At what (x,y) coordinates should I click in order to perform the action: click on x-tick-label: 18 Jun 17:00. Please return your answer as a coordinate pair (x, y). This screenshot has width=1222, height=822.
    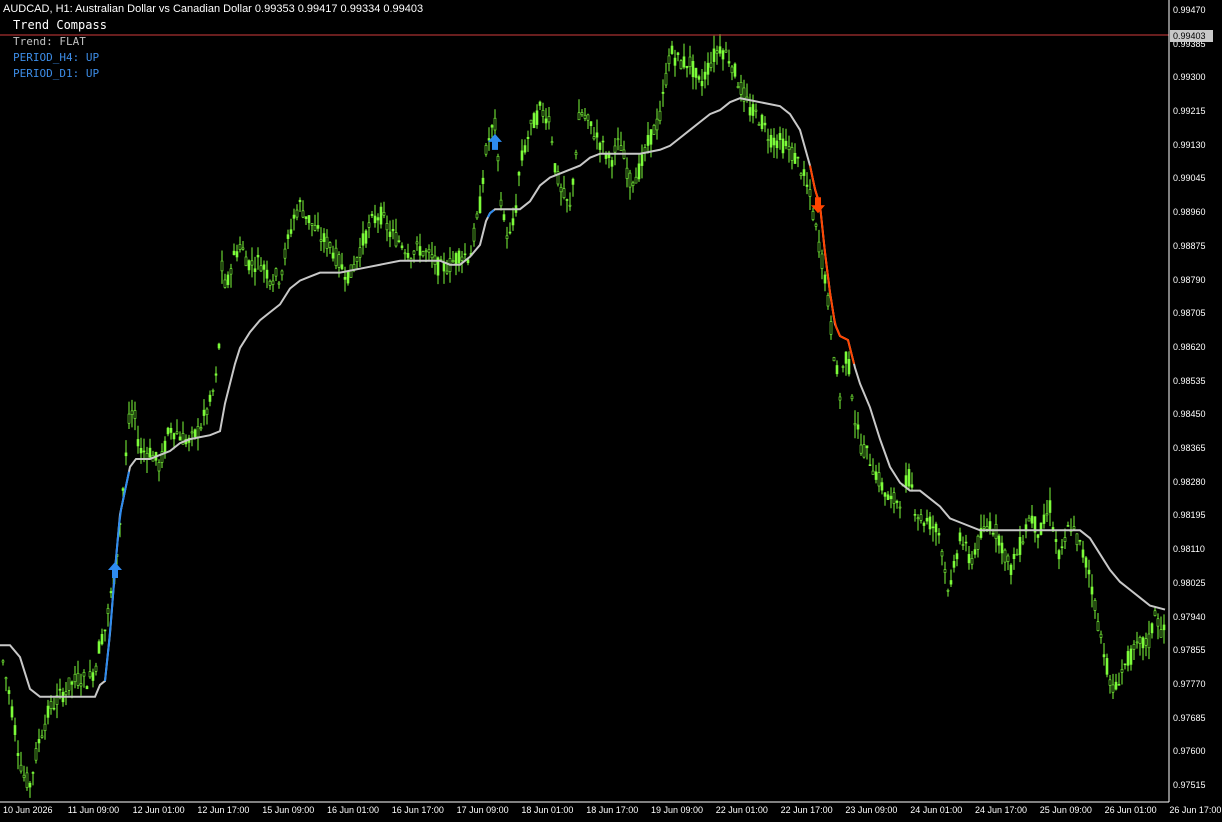
    Looking at the image, I should click on (612, 810).